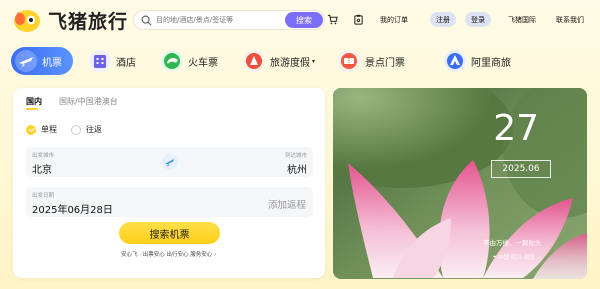 Image resolution: width=600 pixels, height=289 pixels. Describe the element at coordinates (203, 63) in the screenshot. I see `category-label: 火车票` at that location.